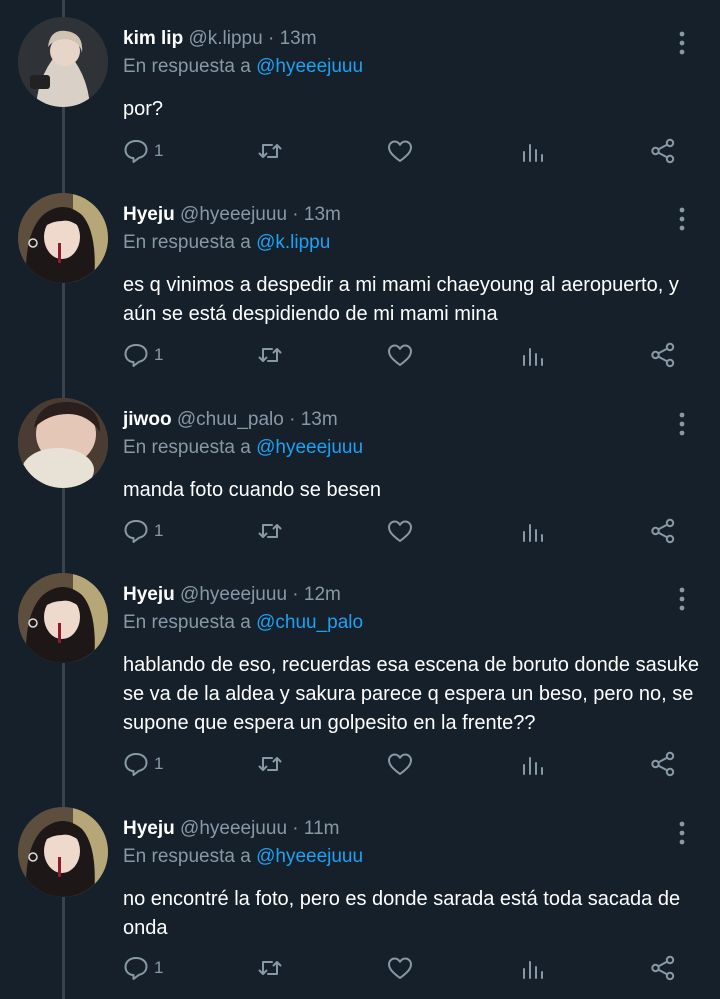 The image size is (720, 999). I want to click on tweet-header: Hyeju @hyeeejuuu · 11m, so click(231, 829).